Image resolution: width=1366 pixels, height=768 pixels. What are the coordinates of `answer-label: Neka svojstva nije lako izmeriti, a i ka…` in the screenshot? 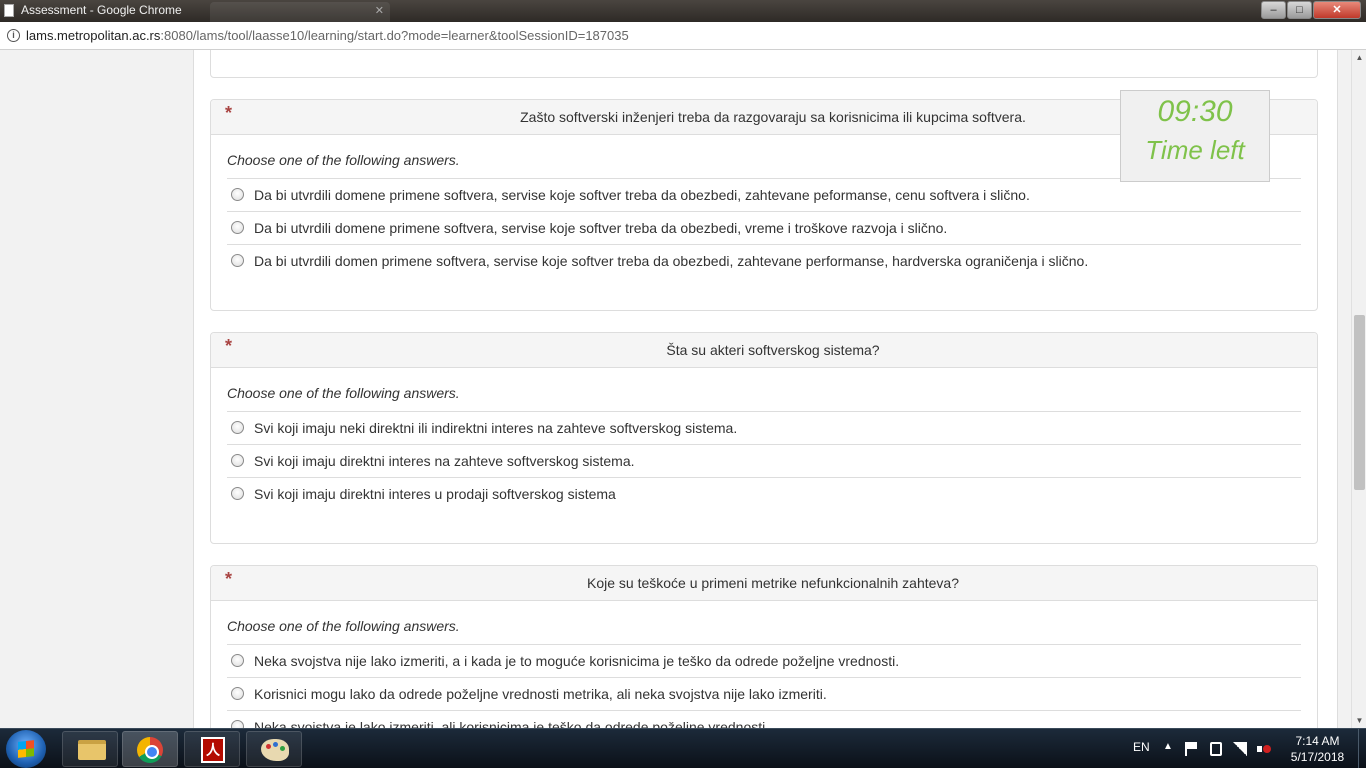 It's located at (576, 661).